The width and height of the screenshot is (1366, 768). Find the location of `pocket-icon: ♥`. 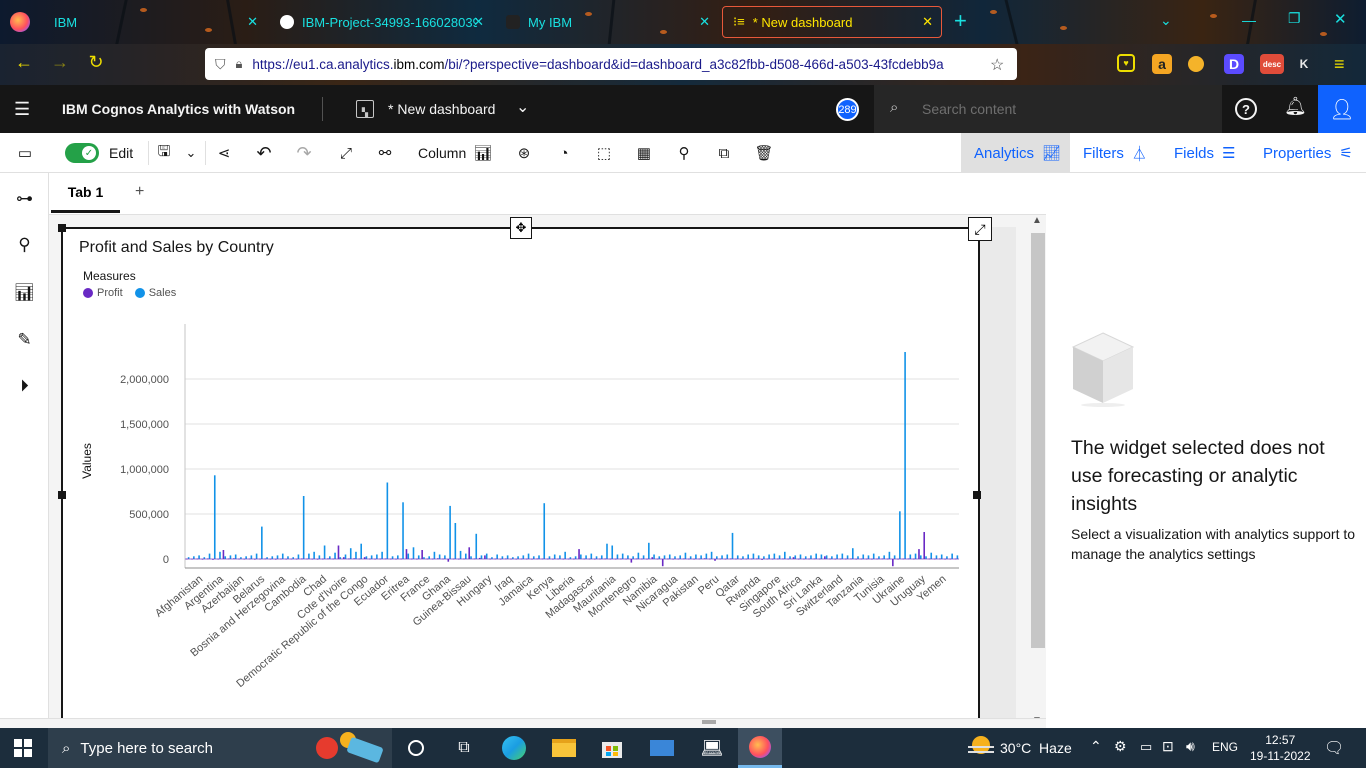

pocket-icon: ♥ is located at coordinates (1126, 63).